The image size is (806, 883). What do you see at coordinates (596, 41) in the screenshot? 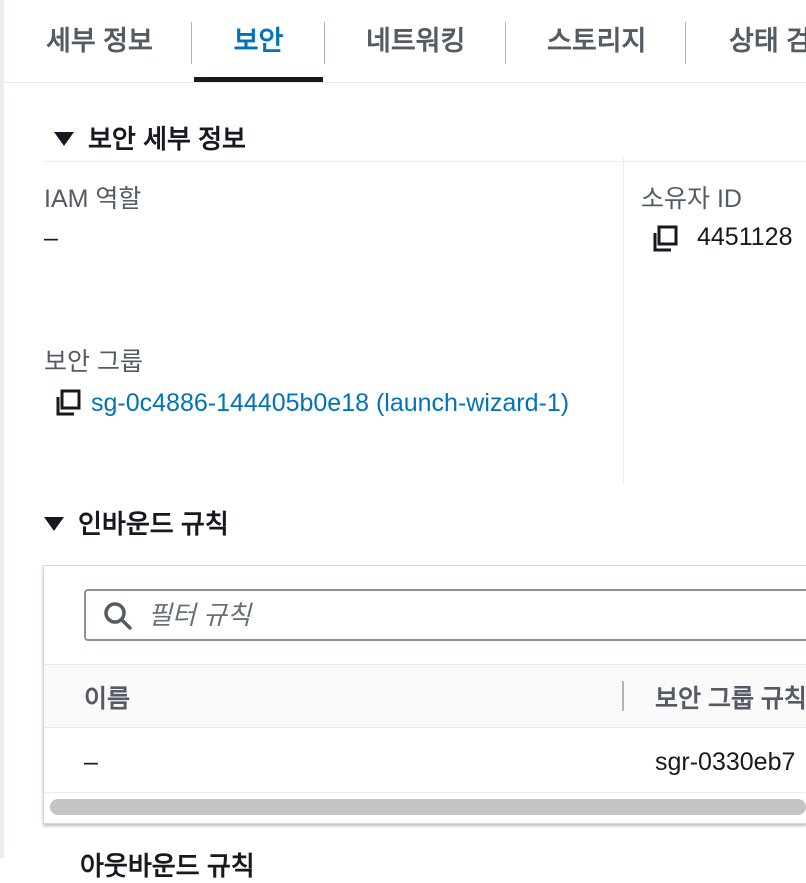
I see `tab-storage: 스토리지` at bounding box center [596, 41].